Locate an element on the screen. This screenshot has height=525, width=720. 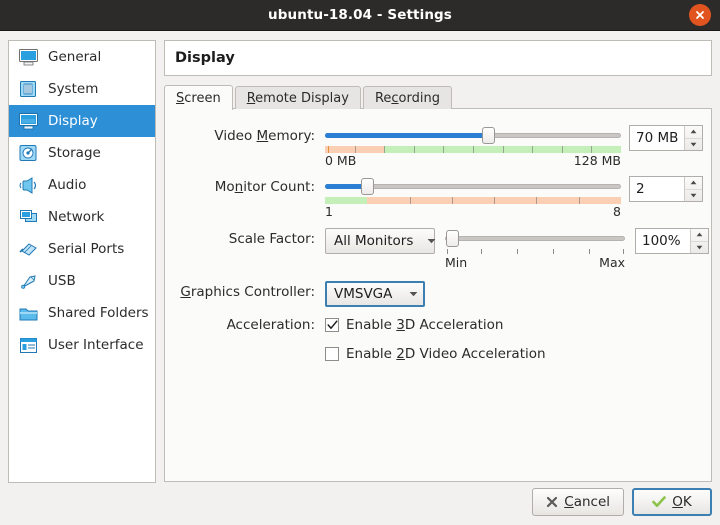
enable-3d-acceleration-checkbox: Enable 3D Acceleration is located at coordinates (414, 325).